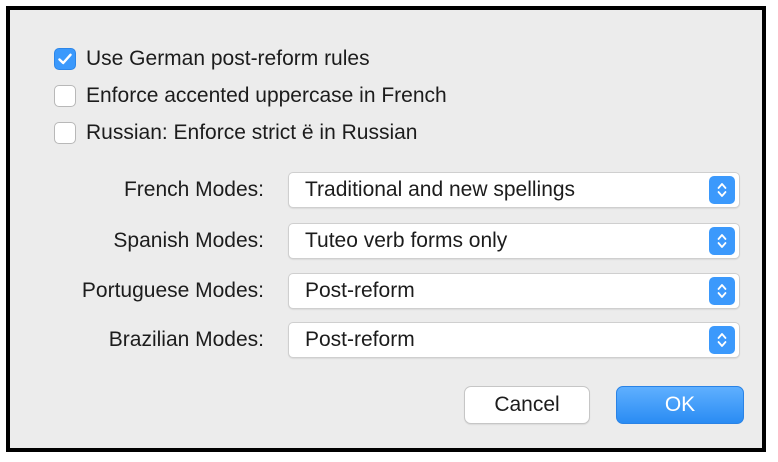 The image size is (778, 462). What do you see at coordinates (360, 290) in the screenshot?
I see `portuguese-modes-value: Post-reform` at bounding box center [360, 290].